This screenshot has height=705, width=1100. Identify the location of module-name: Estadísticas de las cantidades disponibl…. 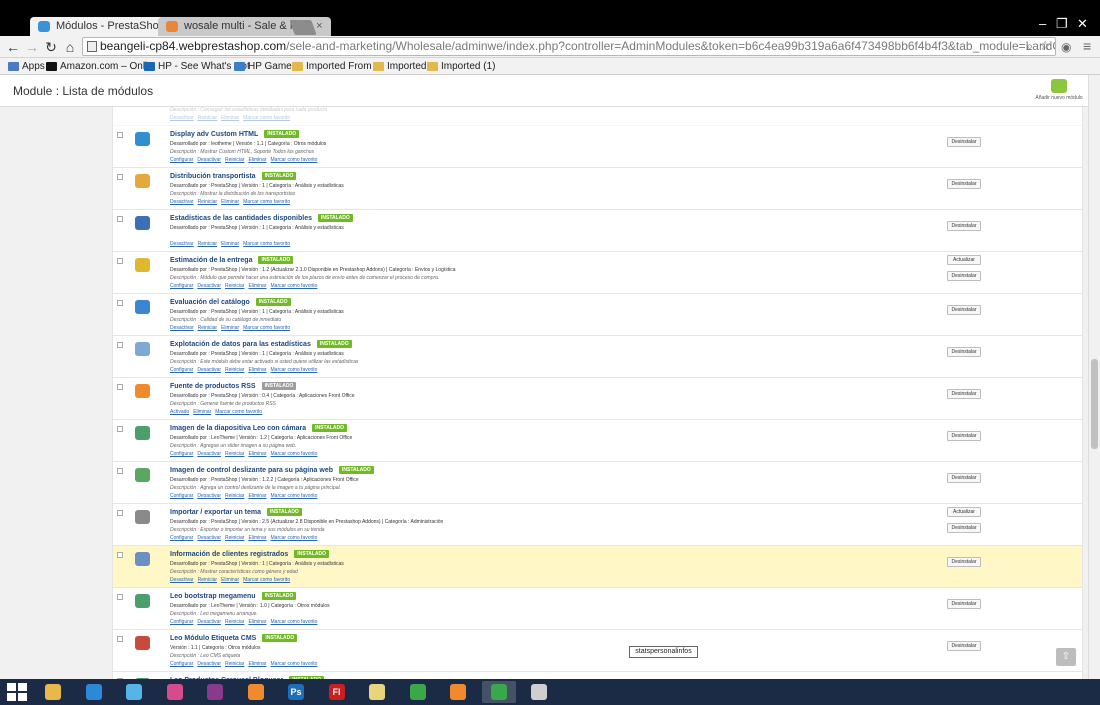
(261, 218).